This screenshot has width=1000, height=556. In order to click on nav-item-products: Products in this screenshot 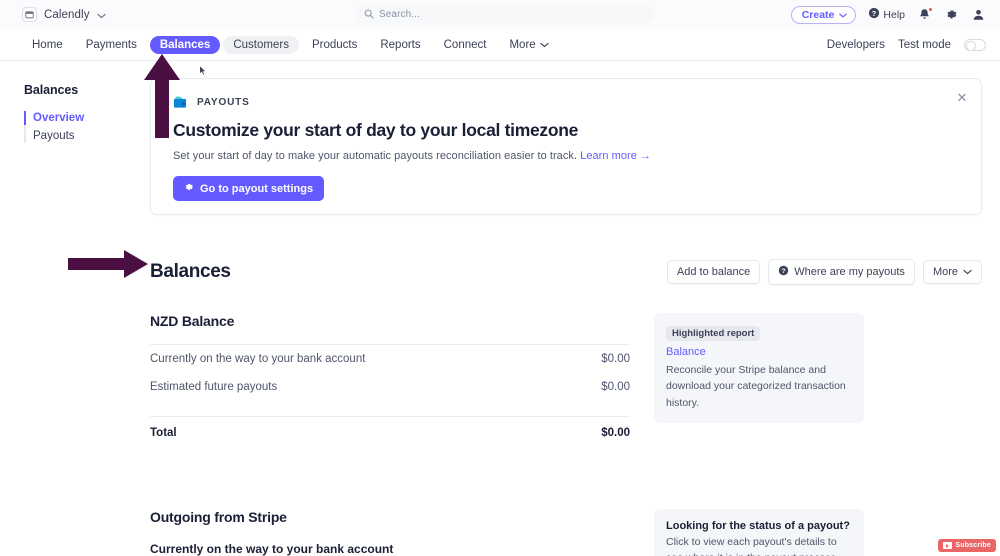, I will do `click(334, 45)`.